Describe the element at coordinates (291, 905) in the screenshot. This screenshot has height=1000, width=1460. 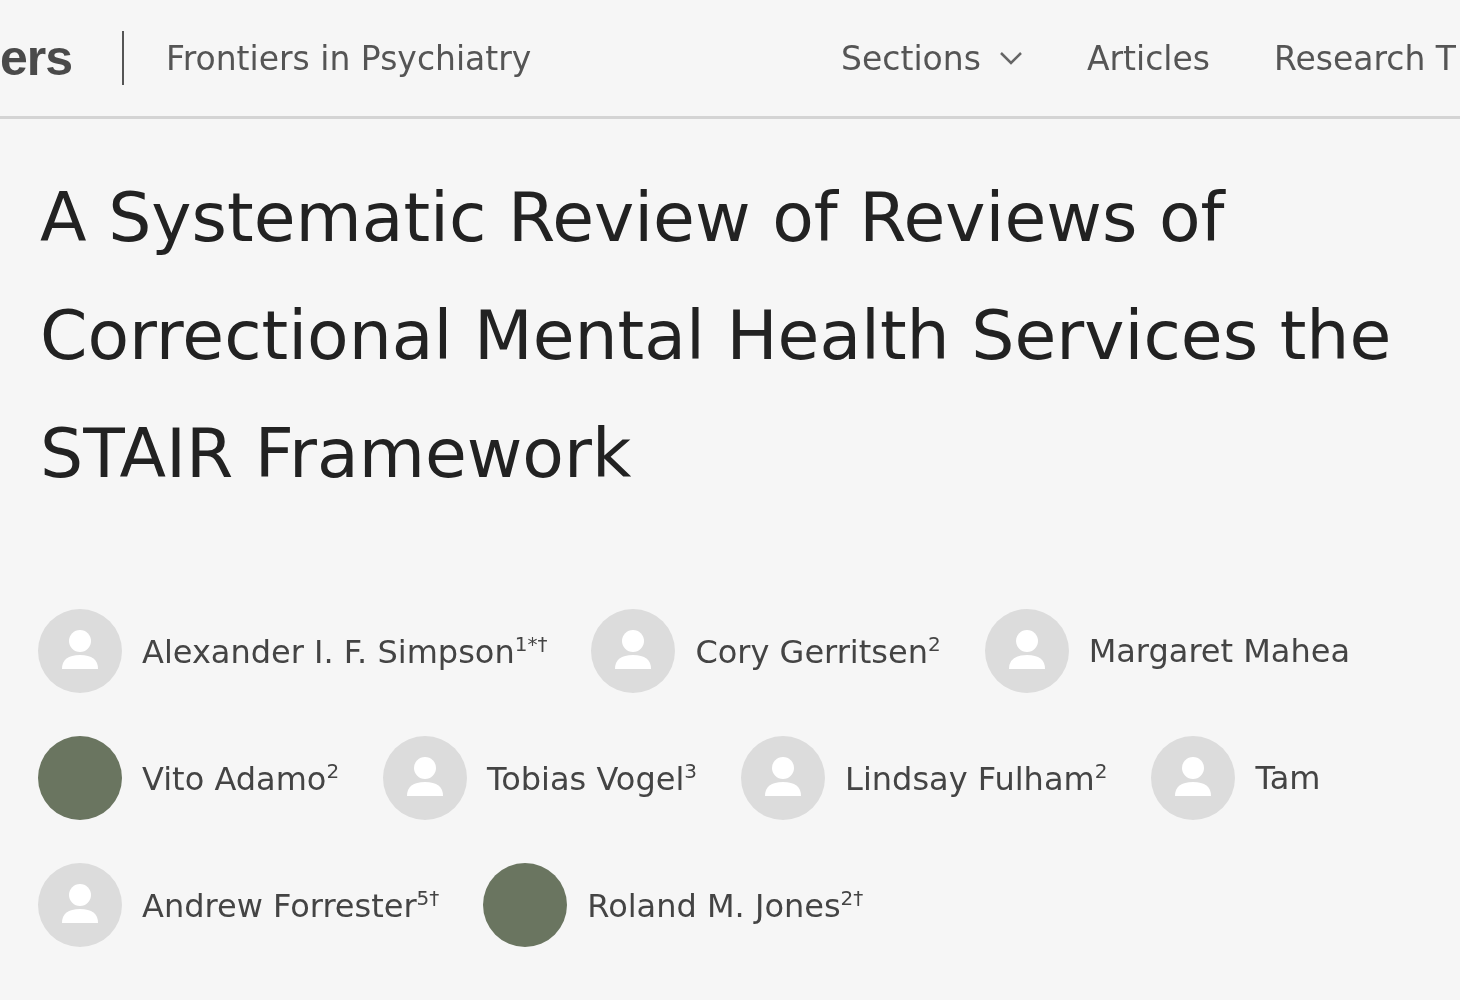
I see `author-name: Andrew Forrester$^{5†}$` at that location.